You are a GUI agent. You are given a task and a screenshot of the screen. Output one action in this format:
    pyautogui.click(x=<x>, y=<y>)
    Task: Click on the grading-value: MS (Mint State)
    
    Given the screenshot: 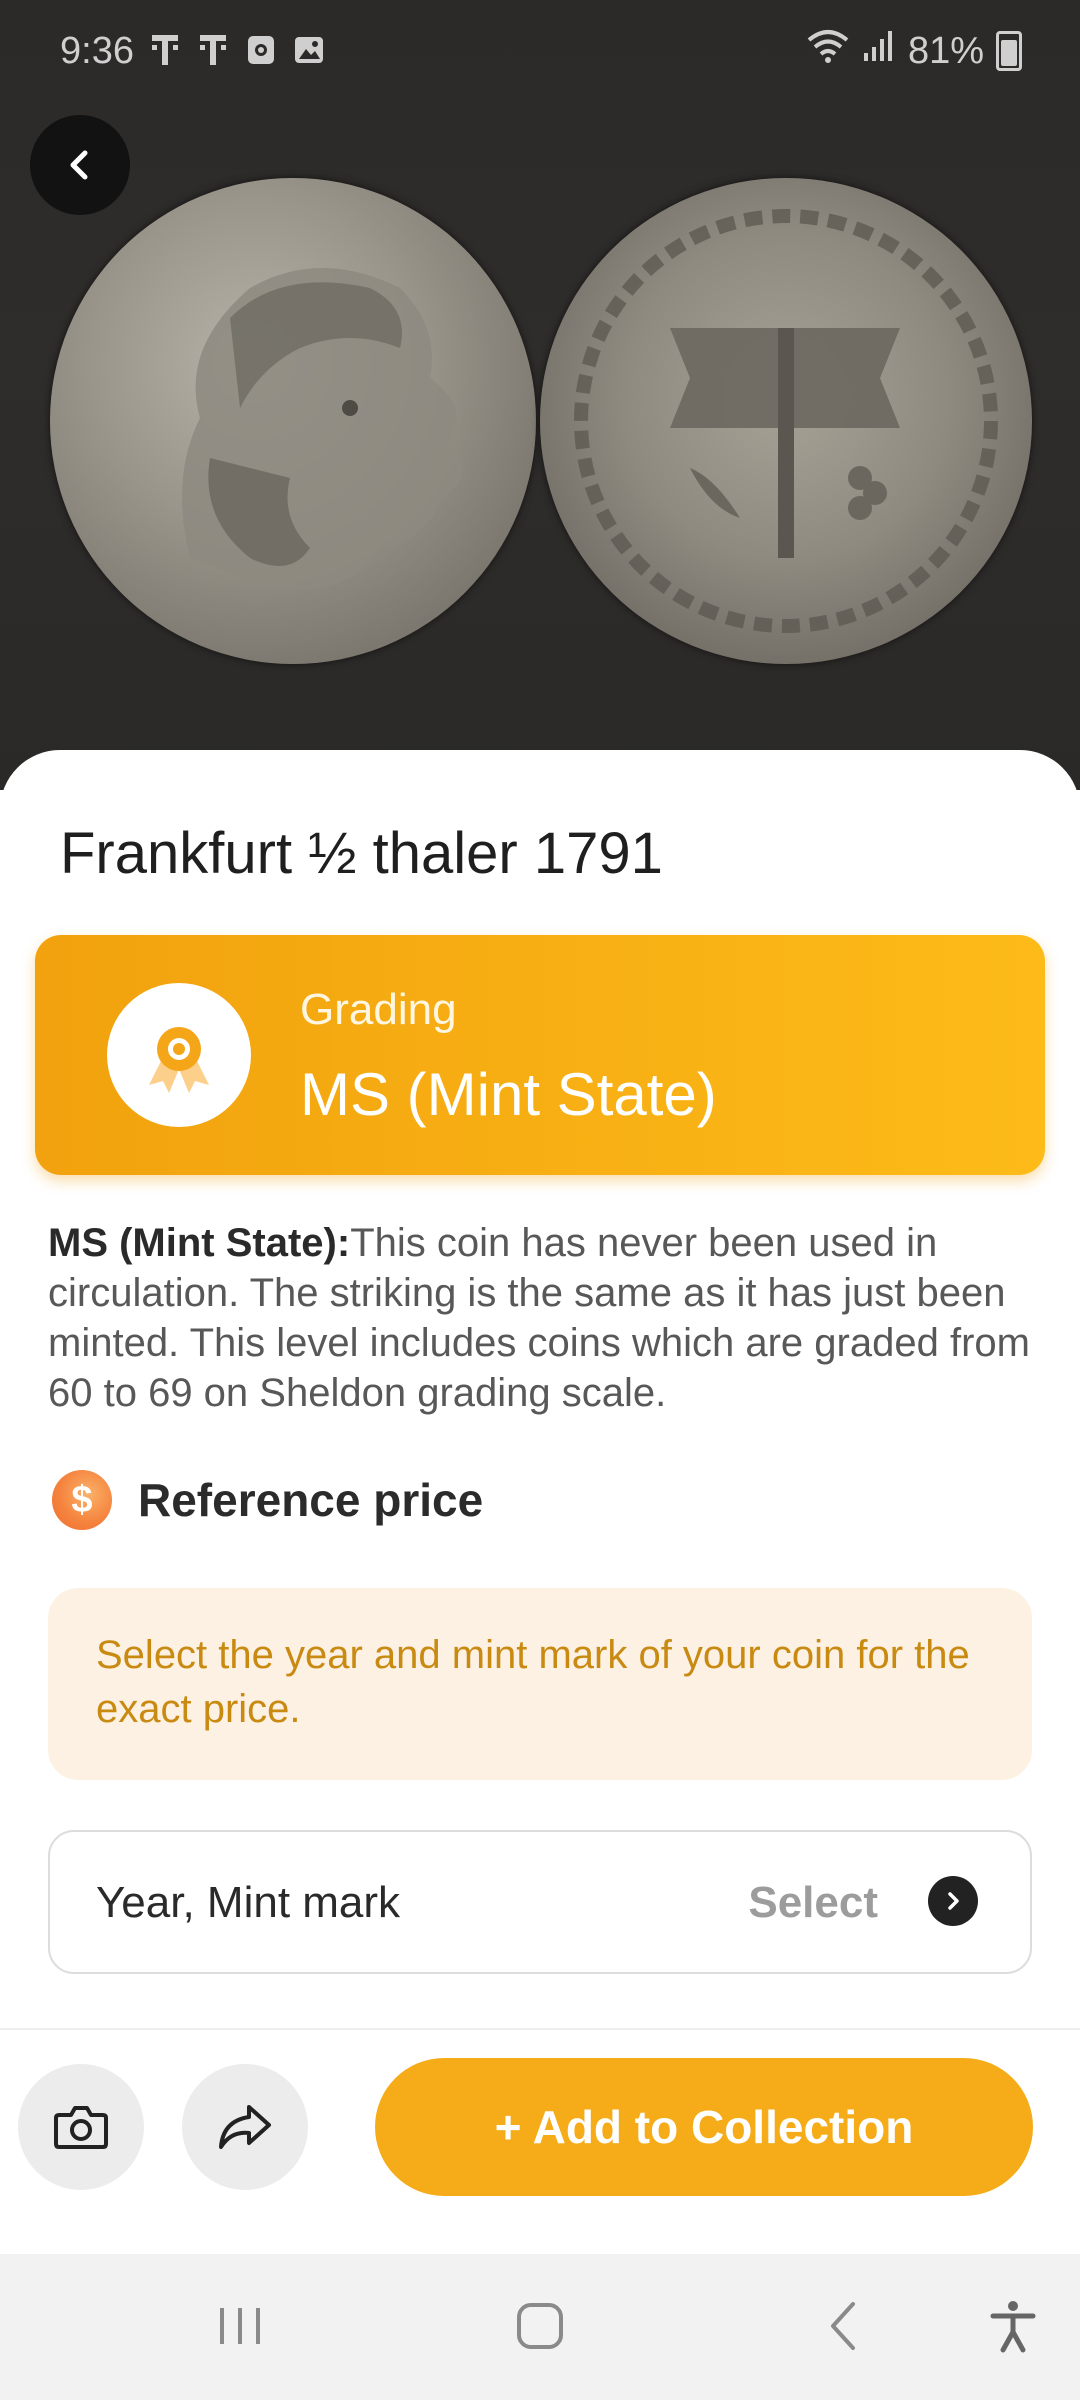 What is the action you would take?
    pyautogui.click(x=508, y=1094)
    